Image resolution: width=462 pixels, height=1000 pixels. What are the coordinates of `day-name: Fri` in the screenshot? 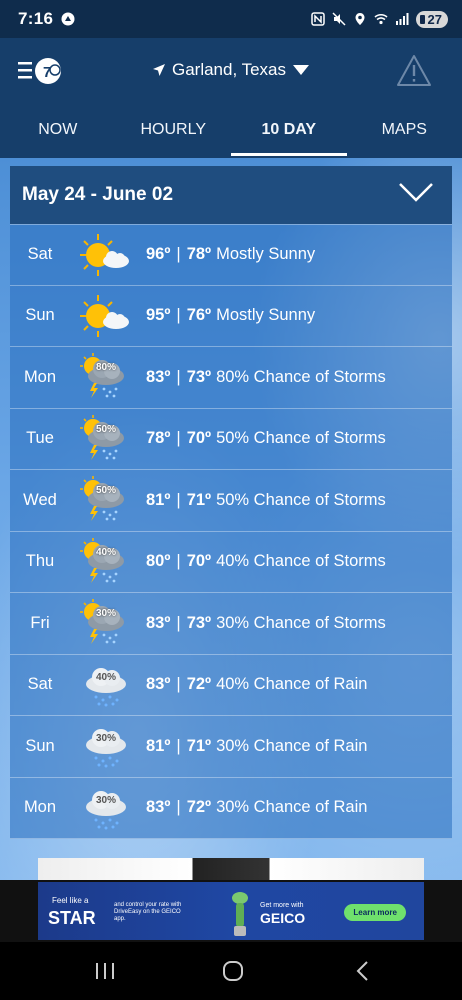 It's located at (40, 622).